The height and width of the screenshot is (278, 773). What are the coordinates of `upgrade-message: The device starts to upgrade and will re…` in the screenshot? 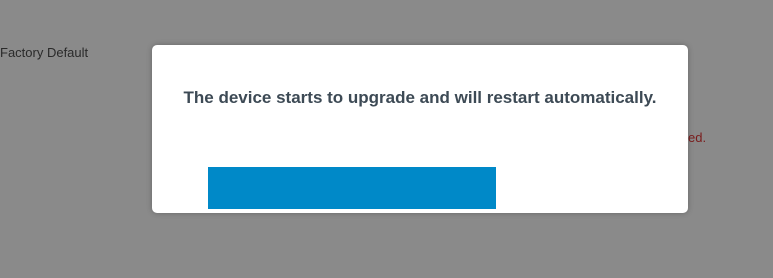 It's located at (420, 97).